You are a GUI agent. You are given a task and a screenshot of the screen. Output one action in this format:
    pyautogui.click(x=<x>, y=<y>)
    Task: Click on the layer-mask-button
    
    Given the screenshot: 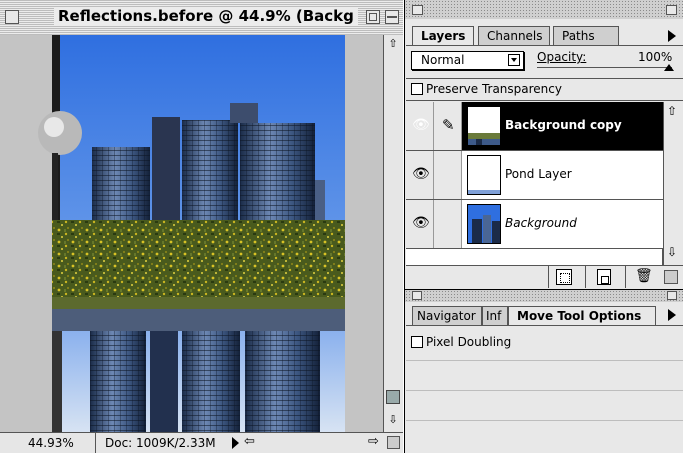 What is the action you would take?
    pyautogui.click(x=564, y=277)
    